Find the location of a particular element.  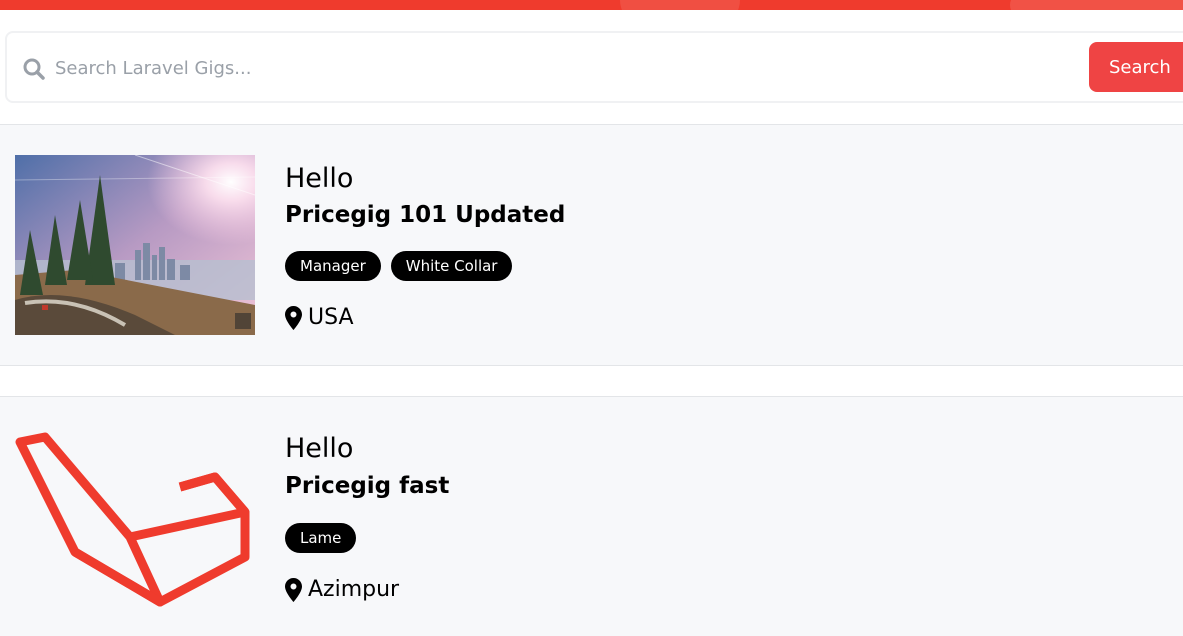

tag-list: Lame is located at coordinates (321, 538).